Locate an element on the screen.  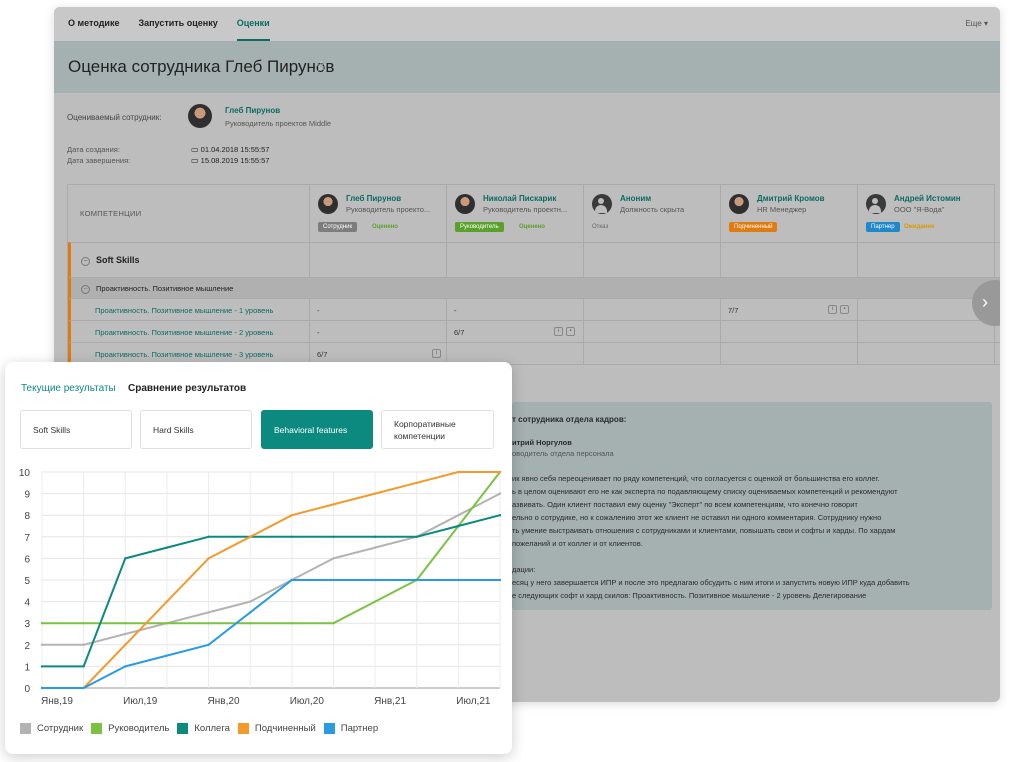
assessor-name: Дмитрий Кромов is located at coordinates (791, 198).